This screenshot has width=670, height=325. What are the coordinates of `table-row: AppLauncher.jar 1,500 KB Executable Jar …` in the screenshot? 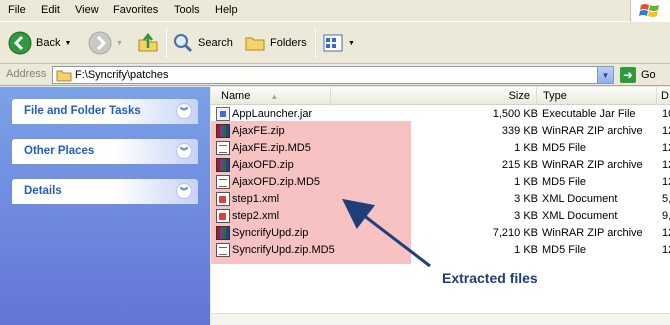 It's located at (440, 114).